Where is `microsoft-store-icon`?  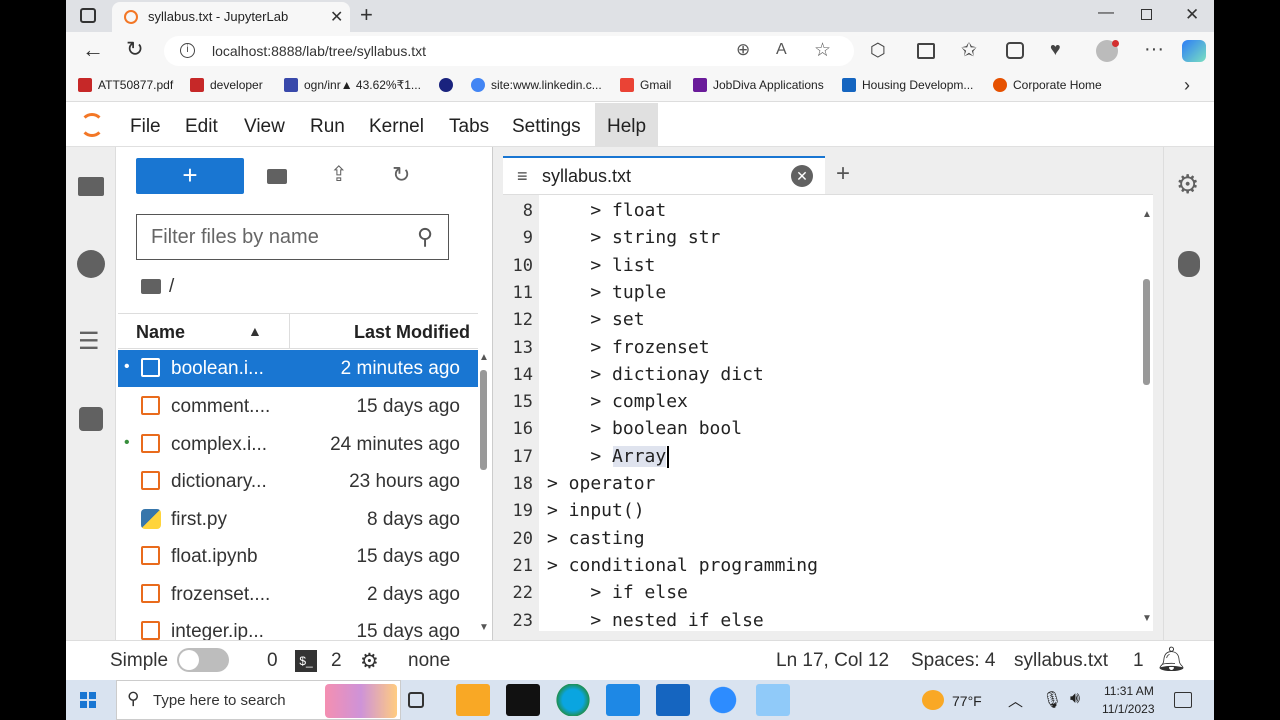 microsoft-store-icon is located at coordinates (623, 700).